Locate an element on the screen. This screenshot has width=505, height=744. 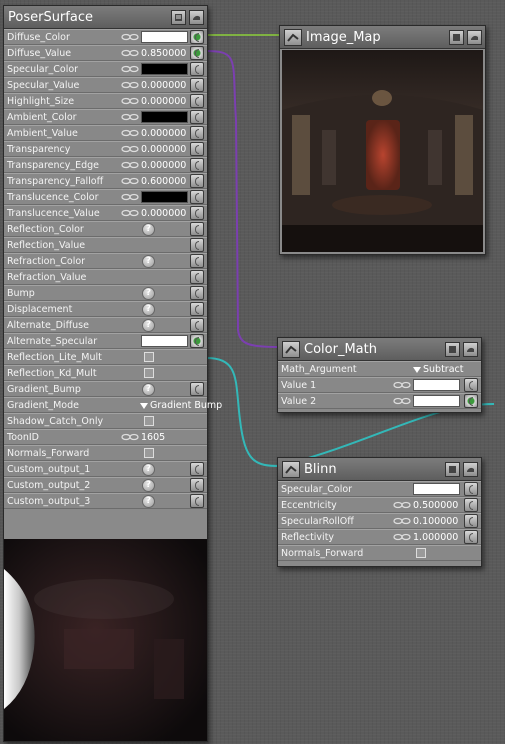
param-row-reflectivity: Reflectivity 1.000000 is located at coordinates (379, 537).